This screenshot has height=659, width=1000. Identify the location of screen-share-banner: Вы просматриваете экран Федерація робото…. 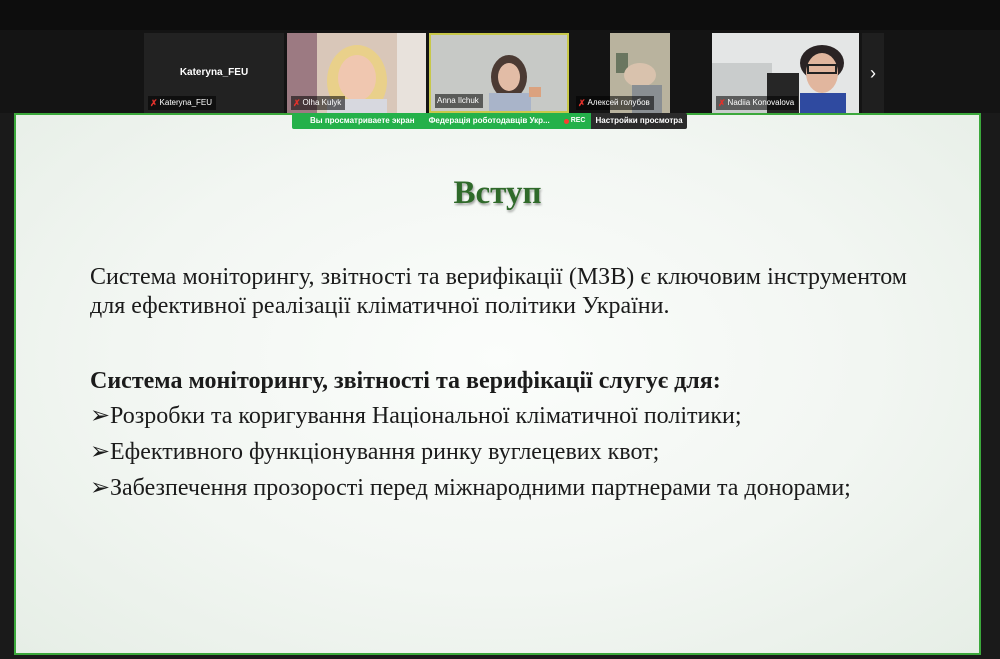
(499, 121).